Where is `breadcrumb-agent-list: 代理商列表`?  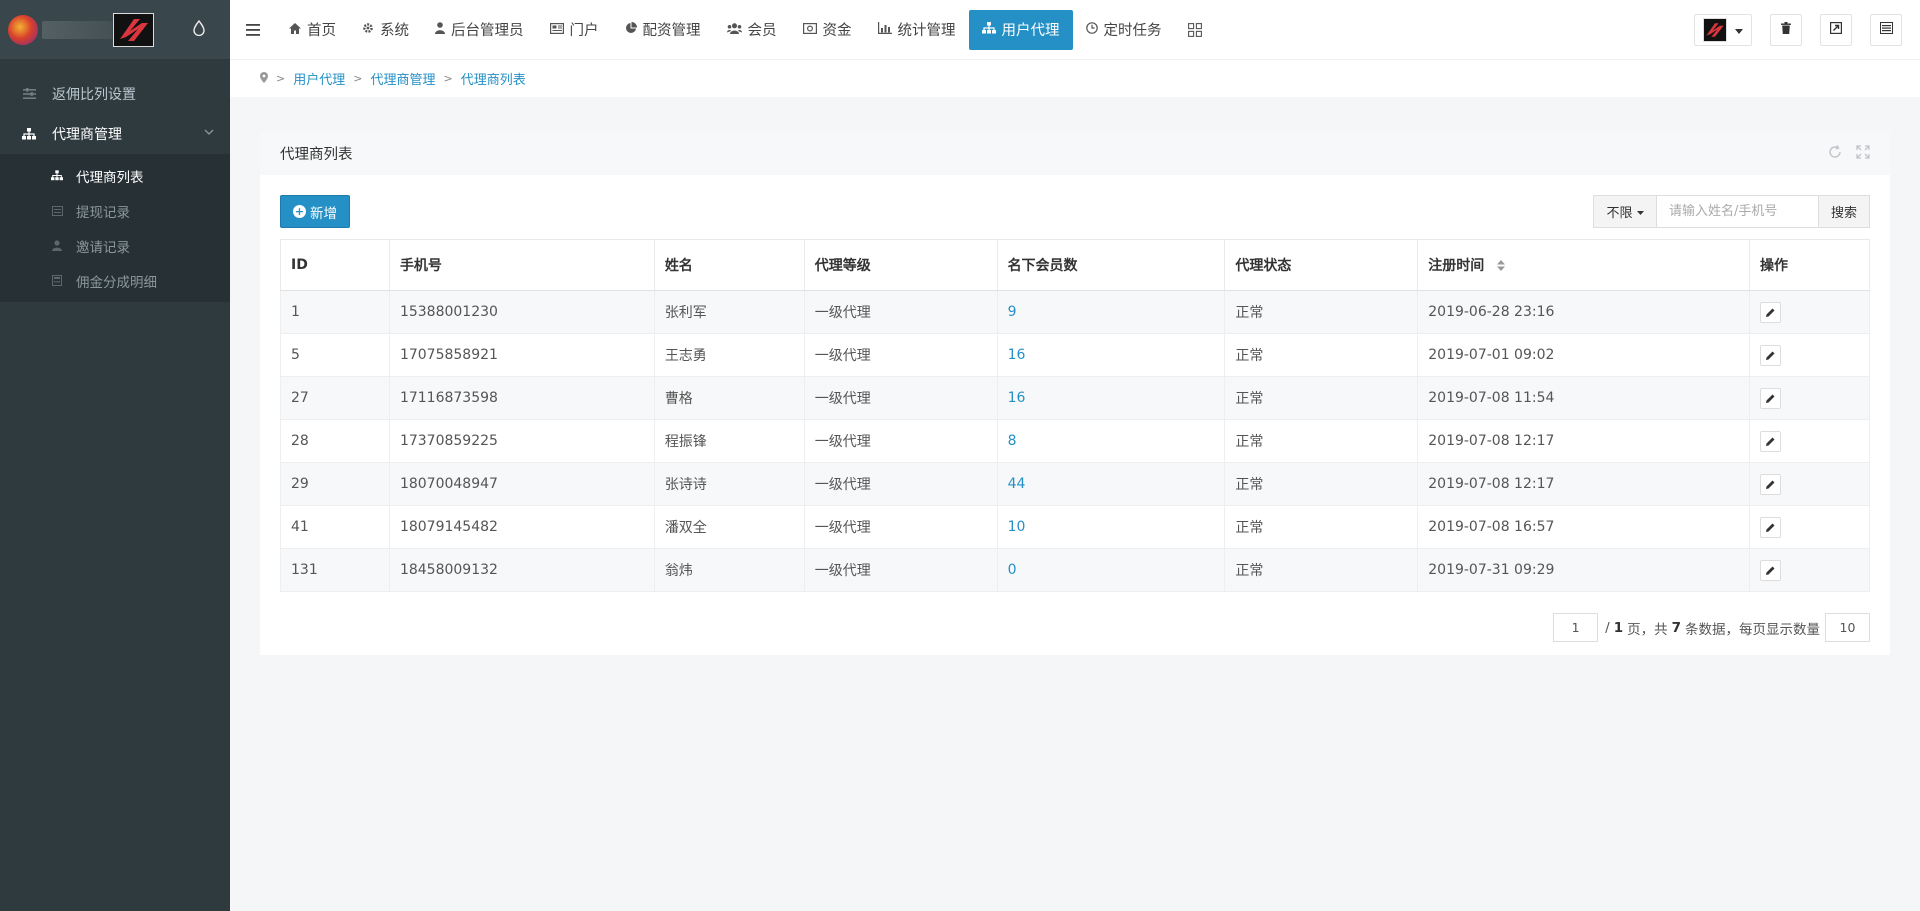 breadcrumb-agent-list: 代理商列表 is located at coordinates (493, 78).